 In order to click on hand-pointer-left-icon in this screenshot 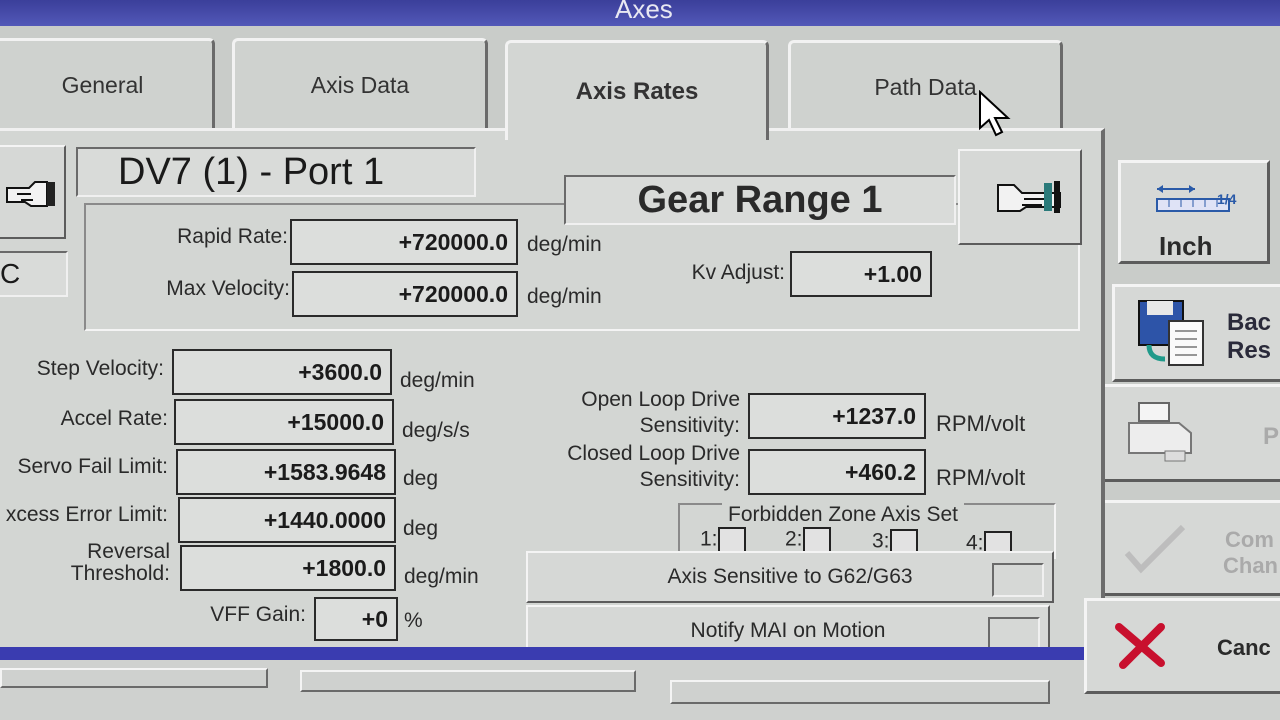, I will do `click(30, 194)`.